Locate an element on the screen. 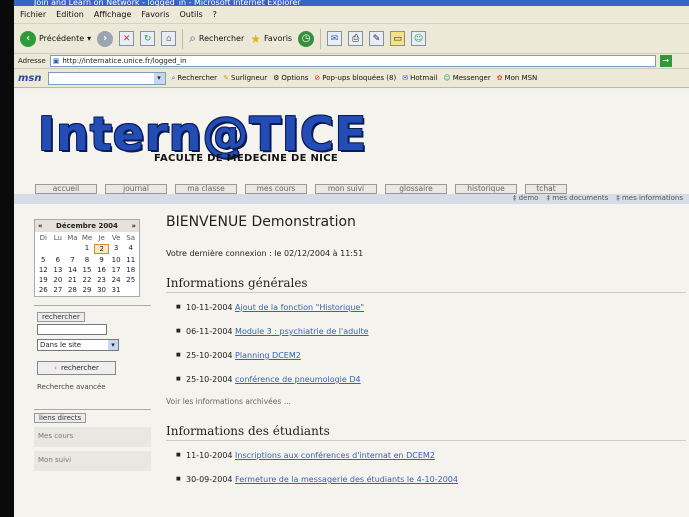  calendar-day: 19 is located at coordinates (43, 280).